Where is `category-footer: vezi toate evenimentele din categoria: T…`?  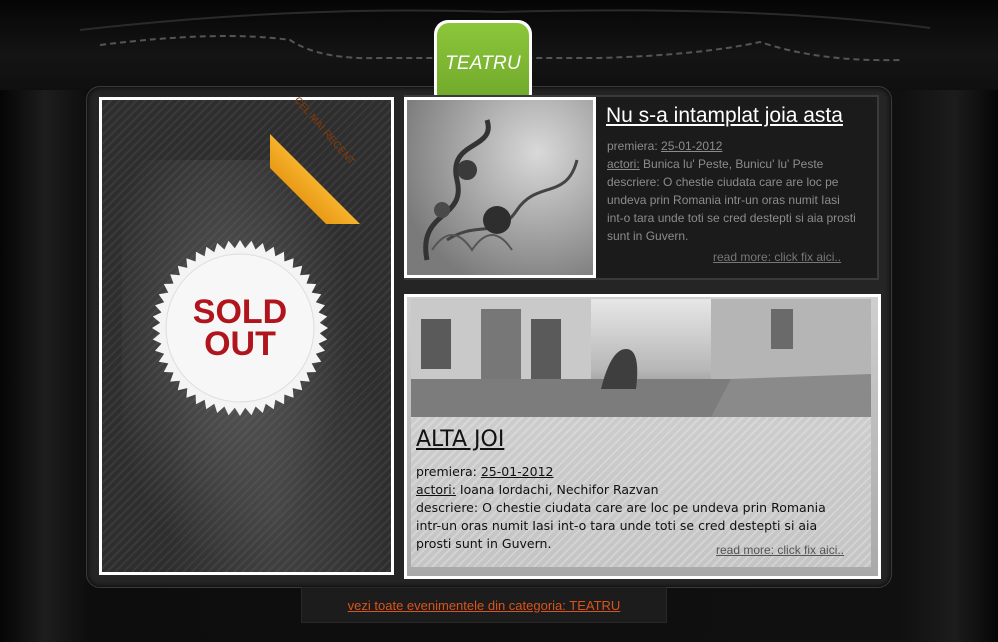
category-footer: vezi toate evenimentele din categoria: T… is located at coordinates (484, 605).